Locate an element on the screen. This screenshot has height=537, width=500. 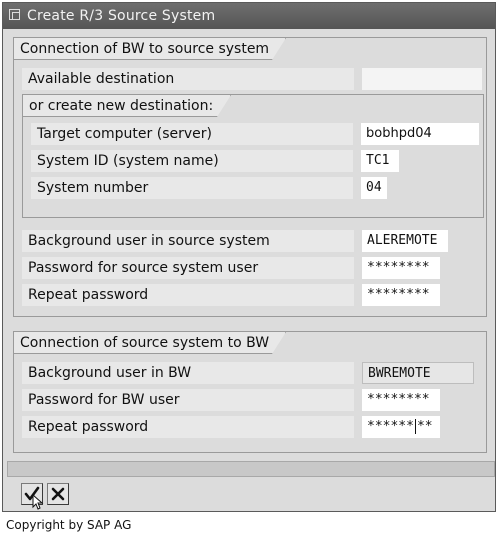
available-destination-label: Available destination is located at coordinates (188, 79).